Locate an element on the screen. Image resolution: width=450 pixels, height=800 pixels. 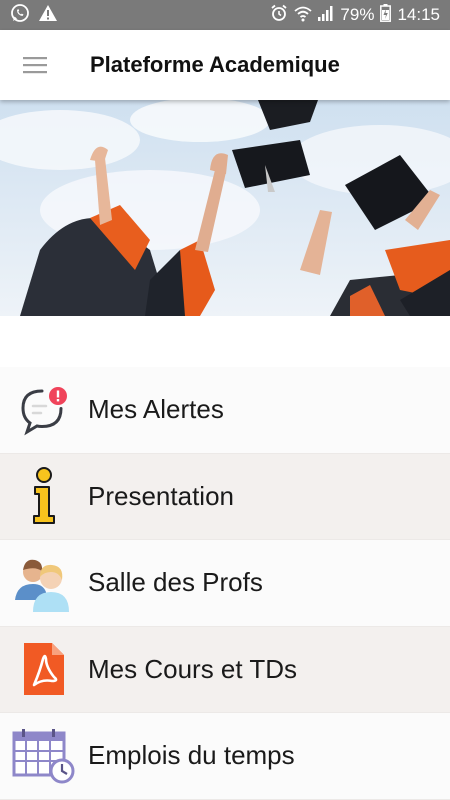
alert-chat-icon is located at coordinates (44, 410).